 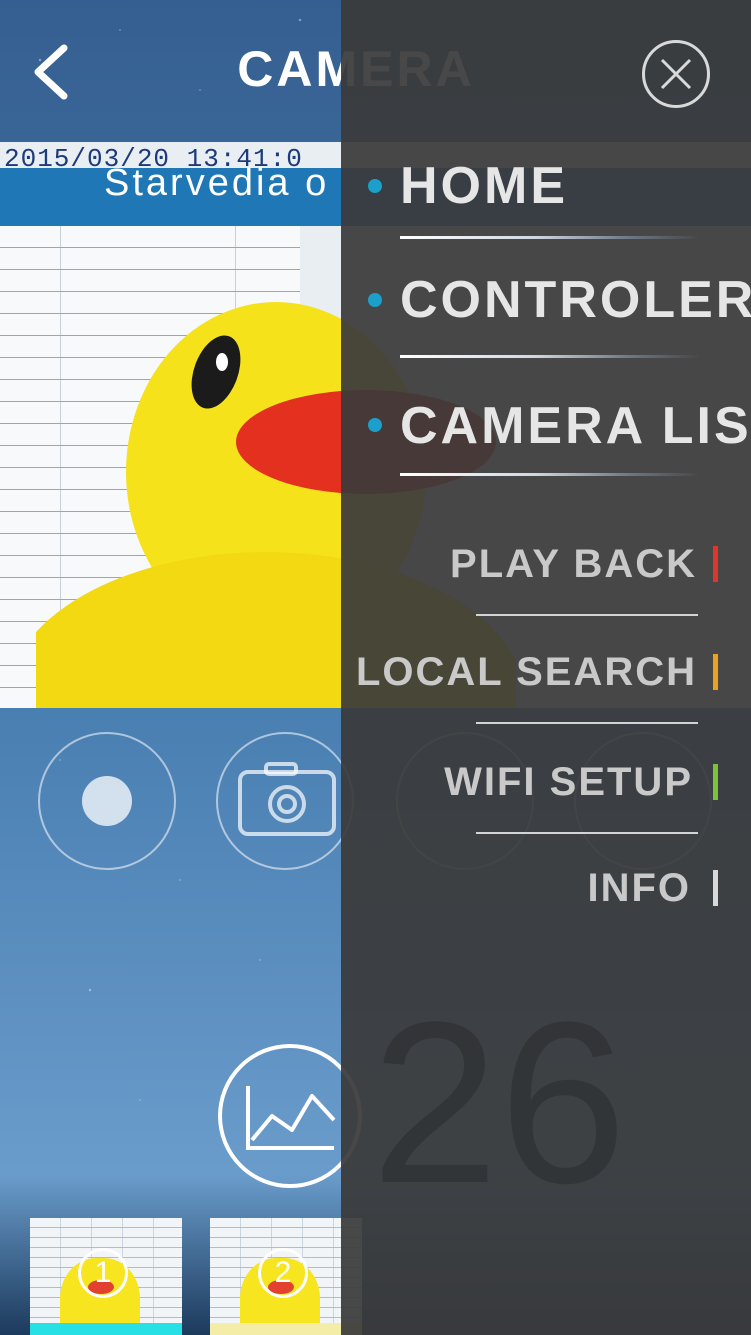 I want to click on menu-item-local-search: LOCAL SEARCH, so click(x=546, y=698).